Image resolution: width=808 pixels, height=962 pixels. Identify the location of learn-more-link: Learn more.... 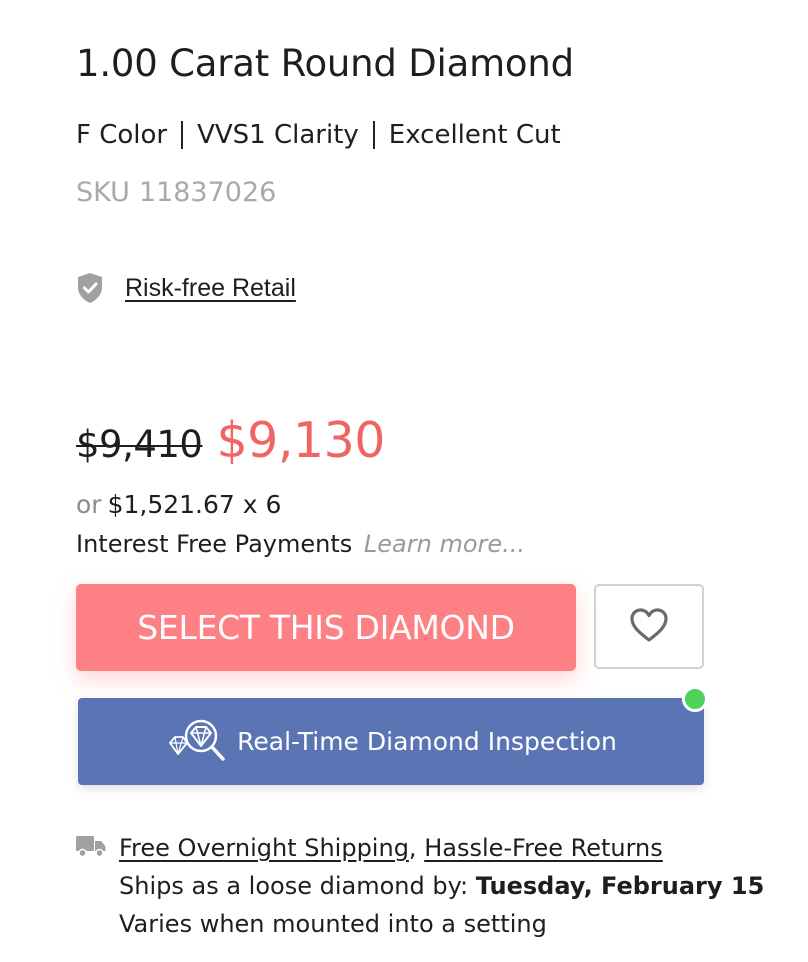
(444, 544).